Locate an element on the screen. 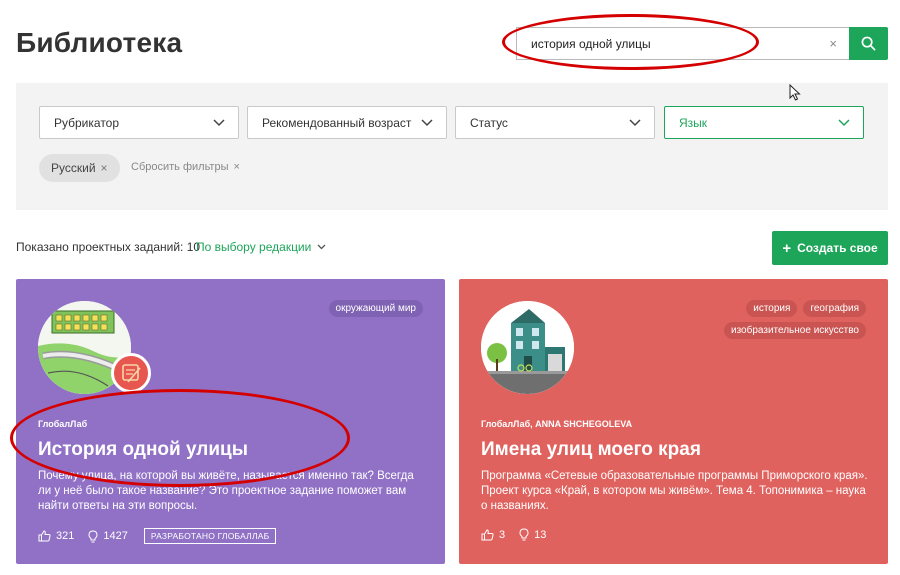  filter-chip-russian: Русский × is located at coordinates (79, 168).